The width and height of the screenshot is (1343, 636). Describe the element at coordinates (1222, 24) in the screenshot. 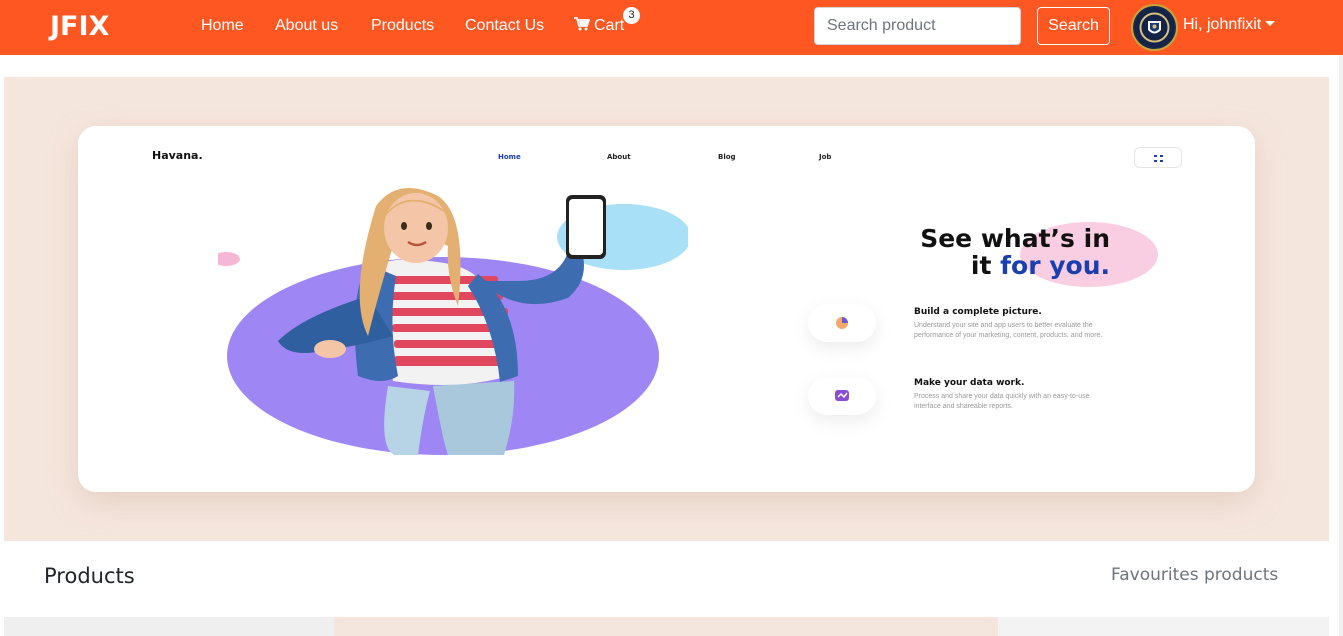

I see `user-greeting: Hi, johnfixit` at that location.